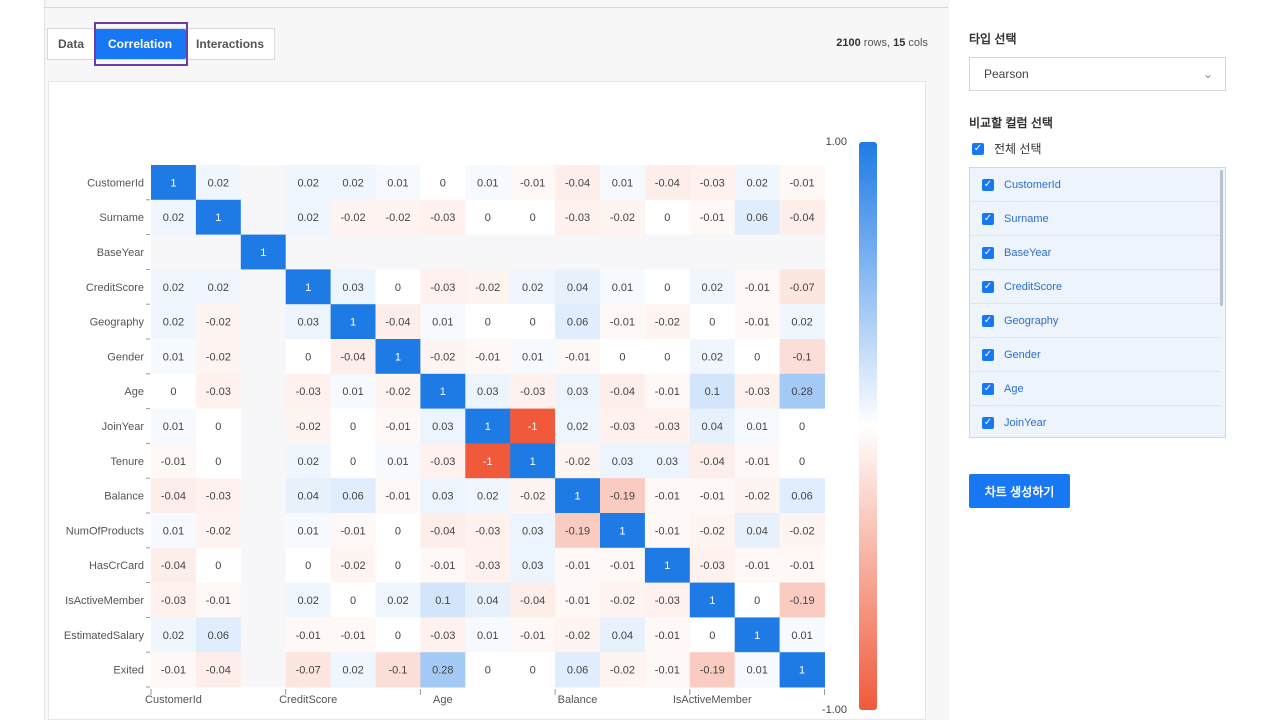  What do you see at coordinates (1095, 185) in the screenshot?
I see `column-checkbox-item: ✓ CustomerId` at bounding box center [1095, 185].